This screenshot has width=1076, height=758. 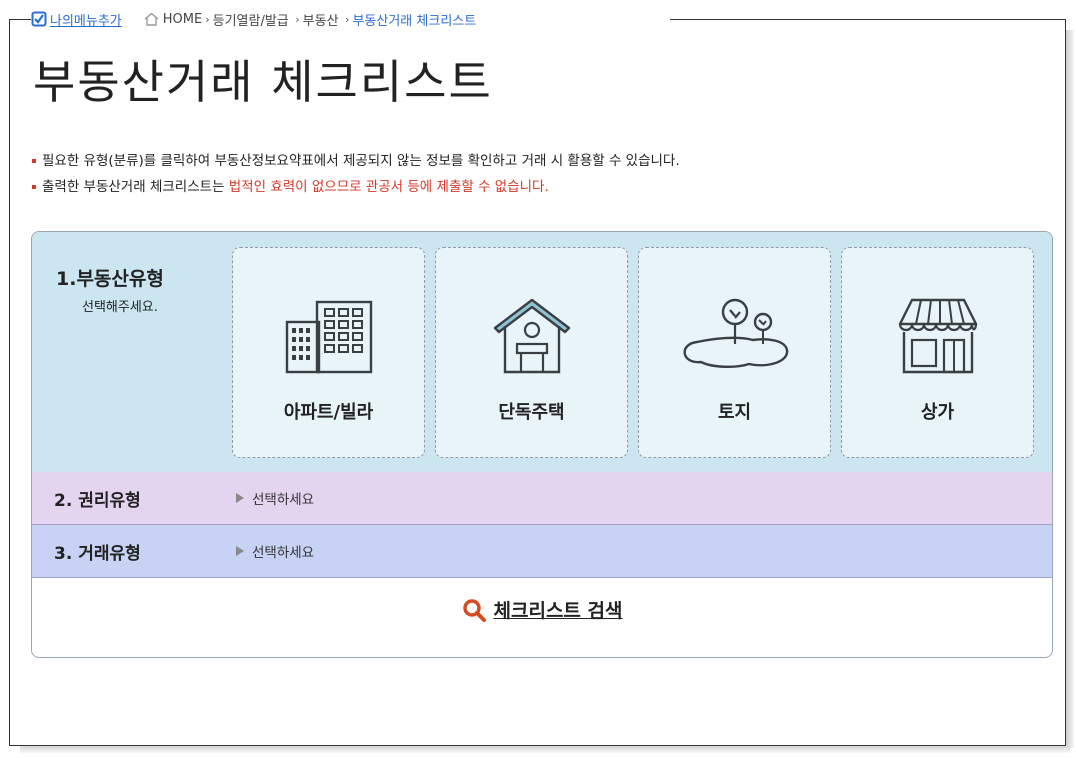 I want to click on house-icon, so click(x=531, y=335).